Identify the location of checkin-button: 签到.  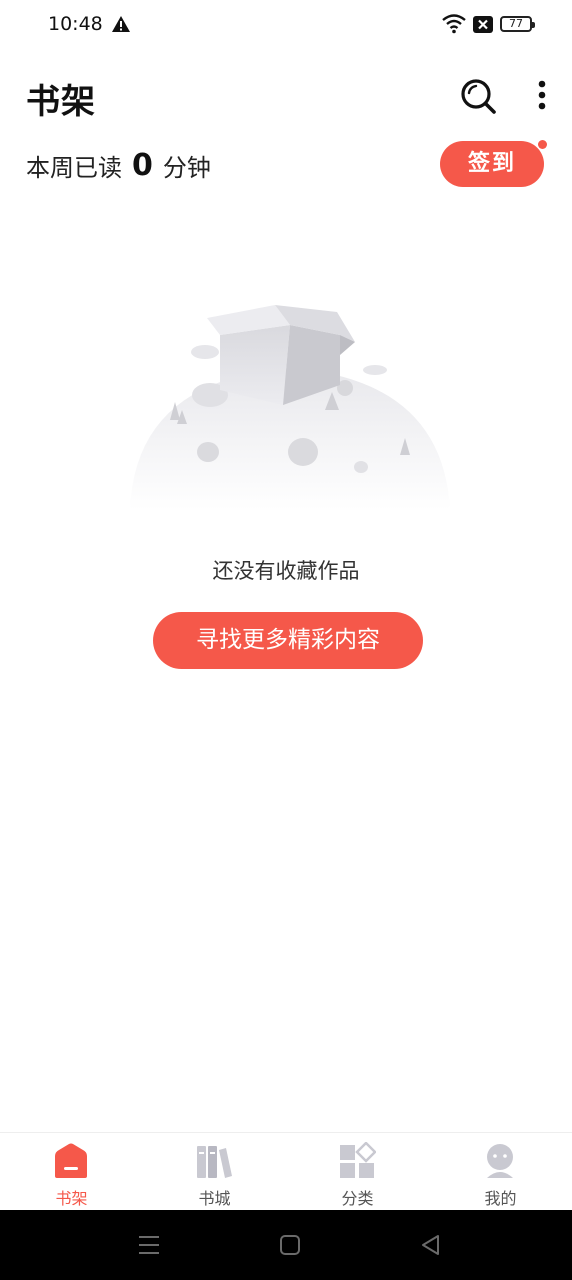
(492, 164).